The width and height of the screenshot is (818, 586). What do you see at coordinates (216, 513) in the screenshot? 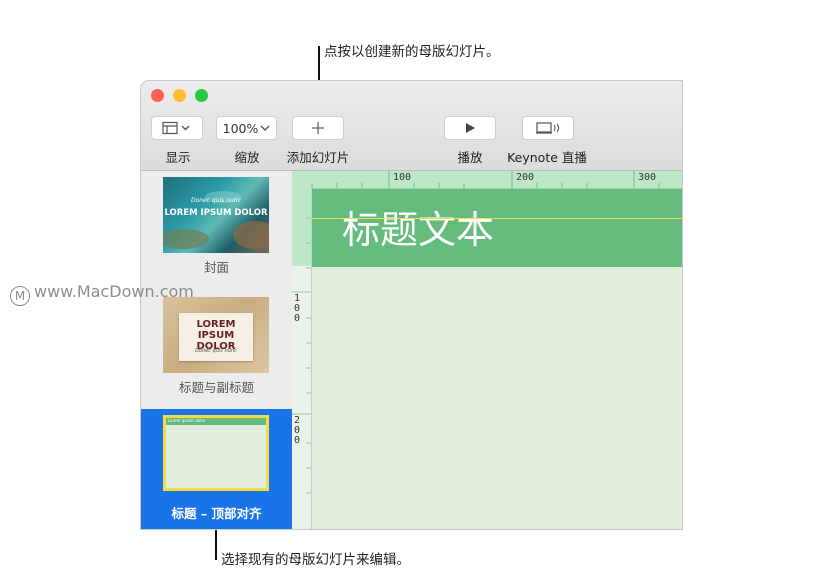
I see `master-label-title-top: 标题 – 顶部对齐` at bounding box center [216, 513].